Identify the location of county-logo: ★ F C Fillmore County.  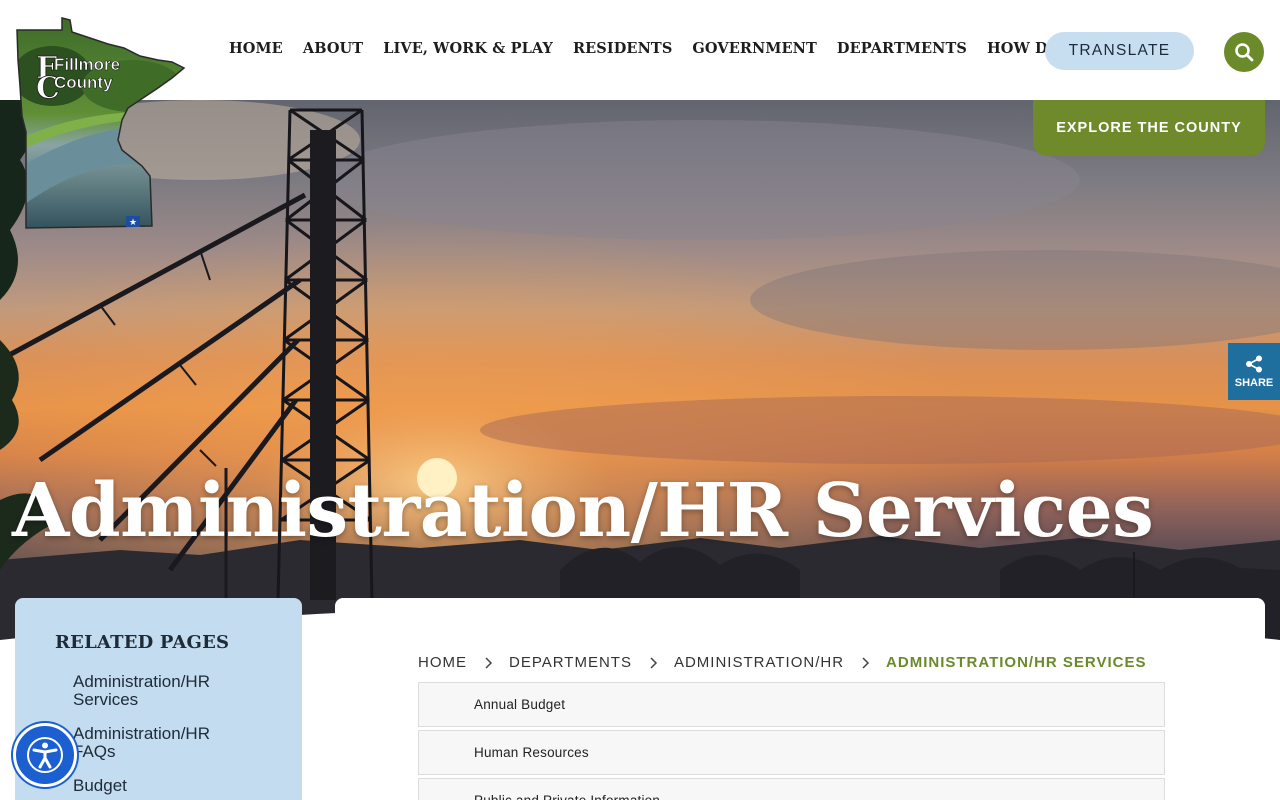
(101, 124).